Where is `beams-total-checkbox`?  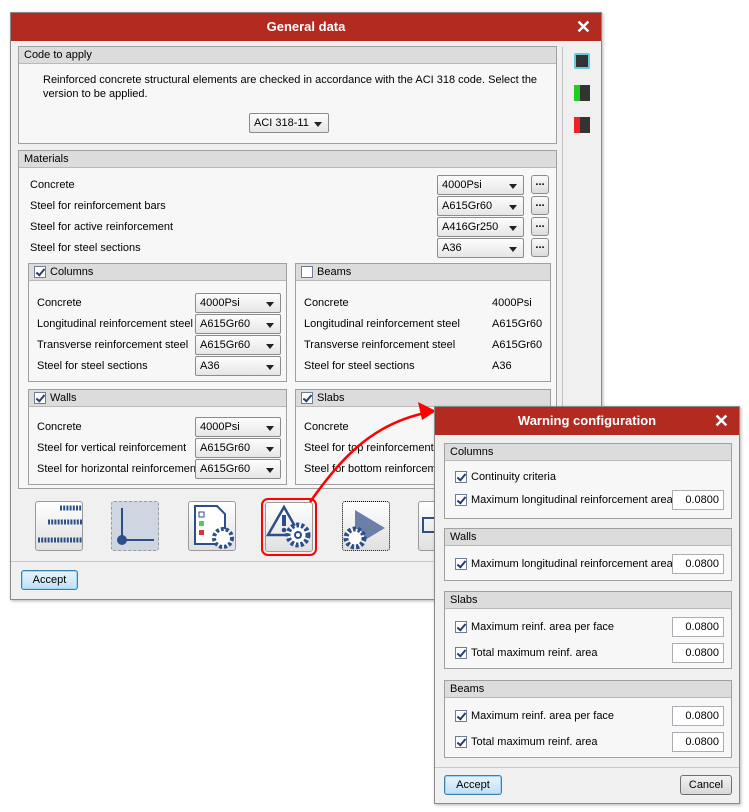
beams-total-checkbox is located at coordinates (461, 742).